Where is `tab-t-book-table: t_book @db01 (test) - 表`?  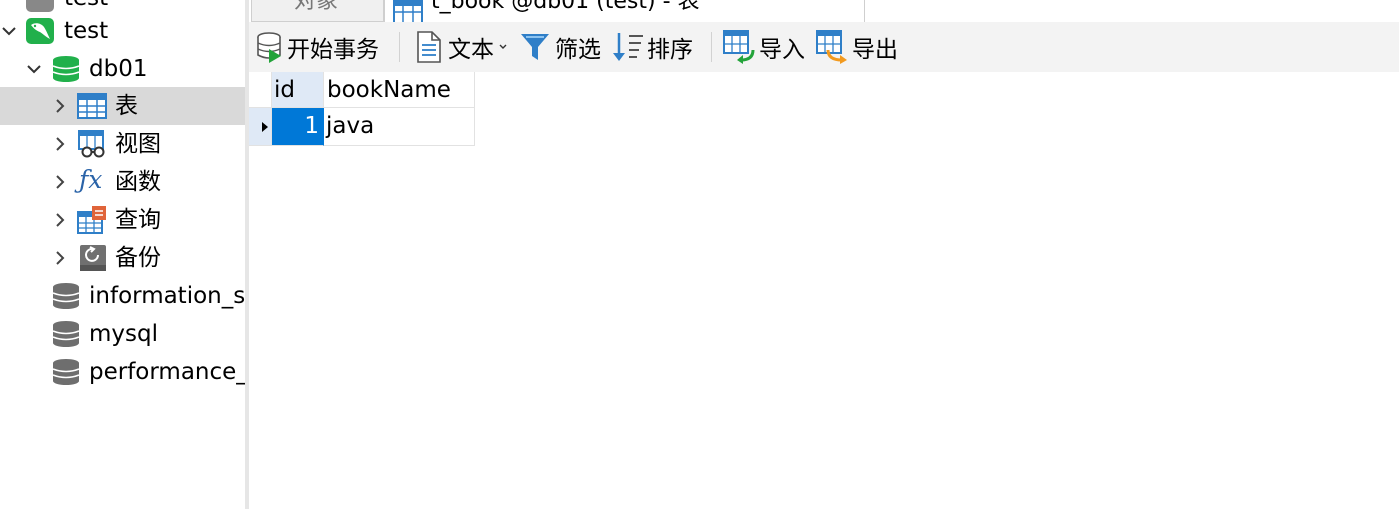
tab-t-book-table: t_book @db01 (test) - 表 is located at coordinates (624, 11).